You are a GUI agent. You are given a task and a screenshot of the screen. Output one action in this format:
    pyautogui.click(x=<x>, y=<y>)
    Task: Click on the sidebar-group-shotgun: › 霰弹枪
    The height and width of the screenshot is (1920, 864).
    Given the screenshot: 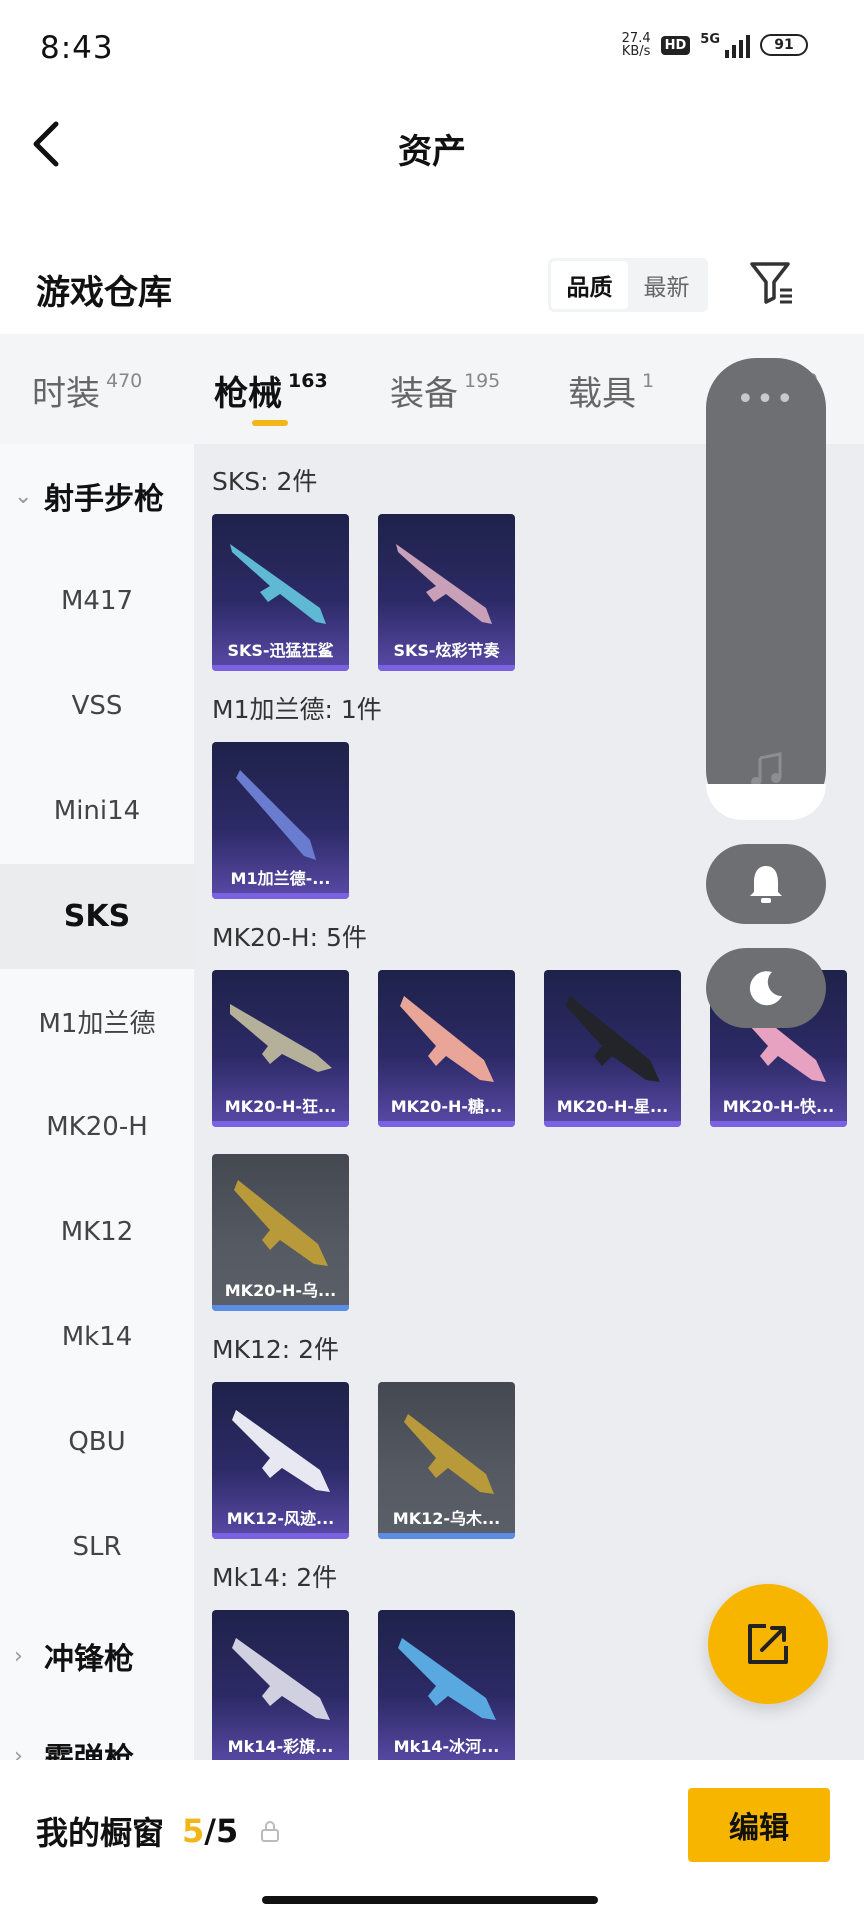 What is the action you would take?
    pyautogui.click(x=97, y=1732)
    